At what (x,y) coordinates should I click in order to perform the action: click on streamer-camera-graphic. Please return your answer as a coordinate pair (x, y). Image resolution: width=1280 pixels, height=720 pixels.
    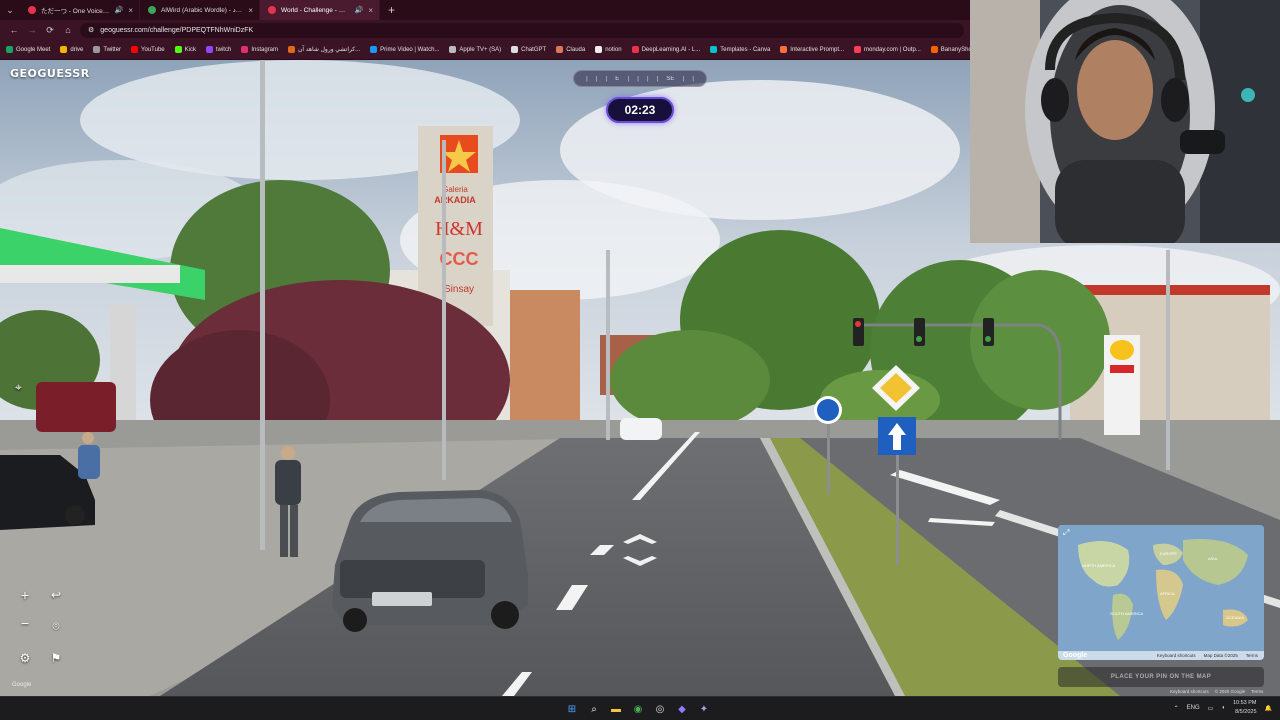
    Looking at the image, I should click on (1125, 121).